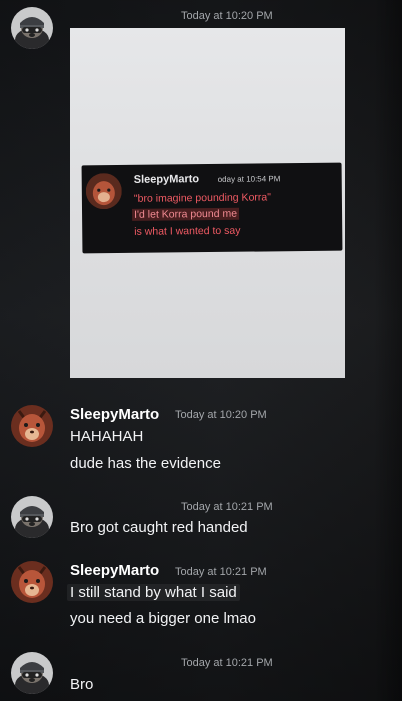  Describe the element at coordinates (249, 179) in the screenshot. I see `attachment-timestamp: oday at 10:54 PM` at that location.